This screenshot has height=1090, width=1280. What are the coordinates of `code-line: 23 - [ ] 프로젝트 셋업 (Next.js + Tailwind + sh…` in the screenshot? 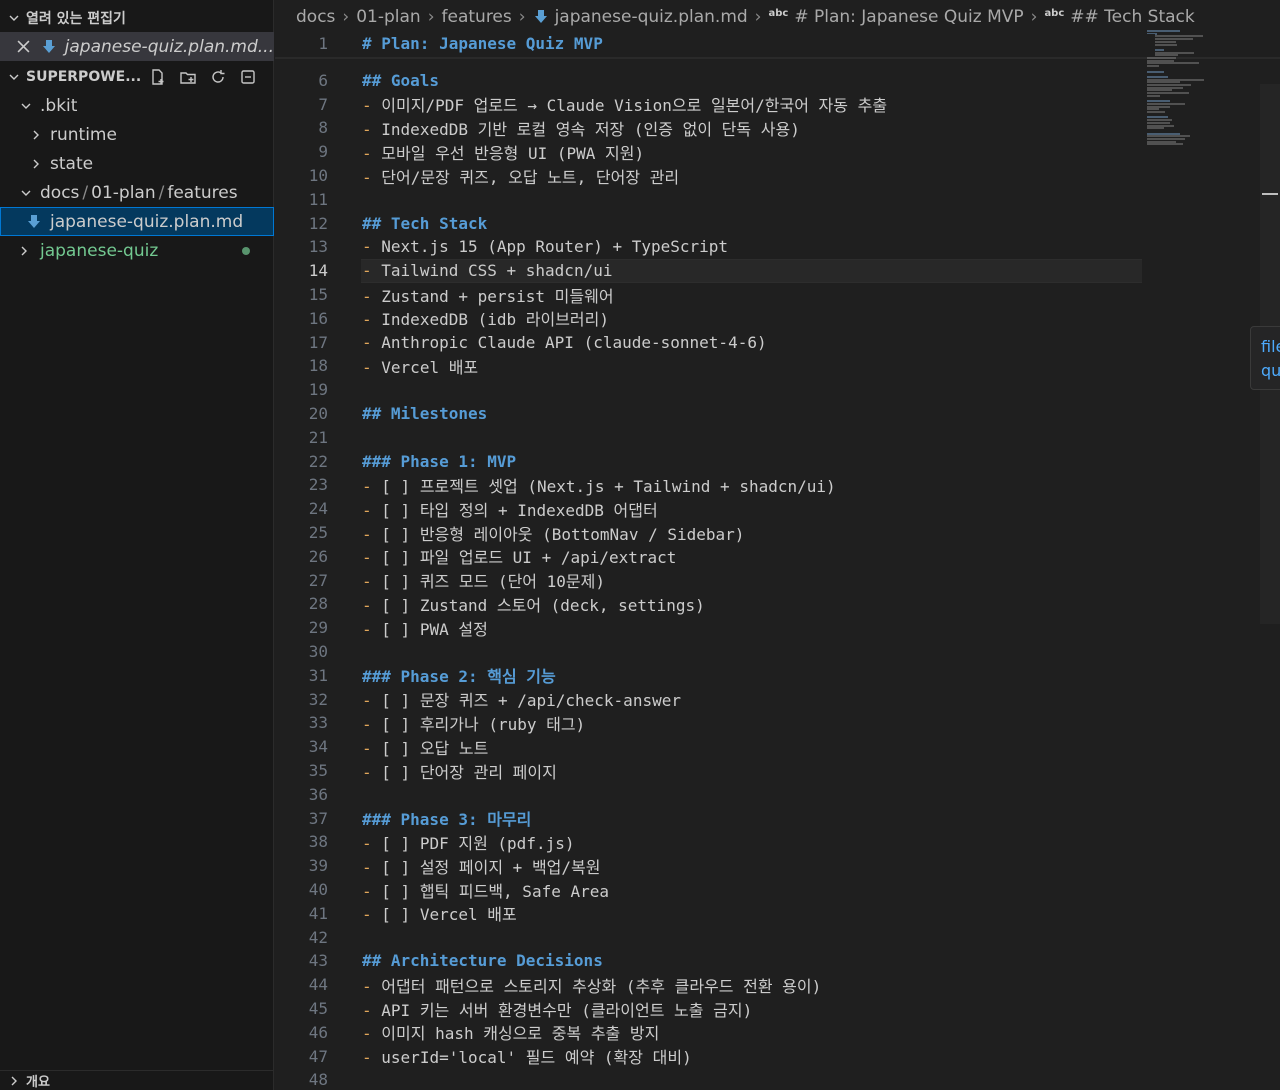 It's located at (715, 485).